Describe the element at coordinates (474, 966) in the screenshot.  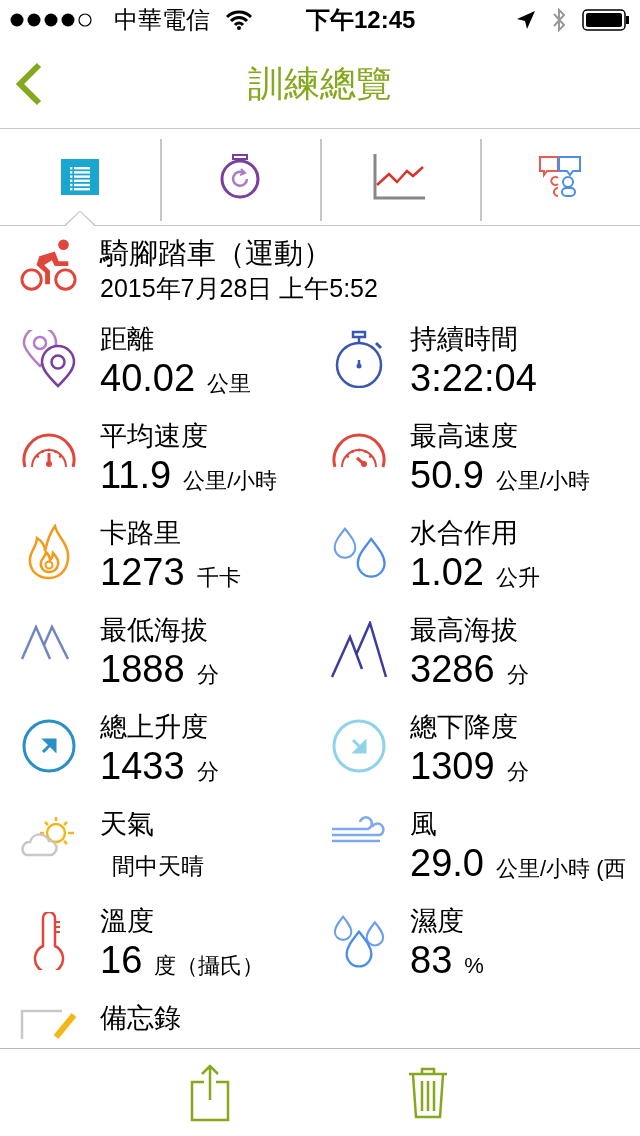
I see `metric-unit: %` at that location.